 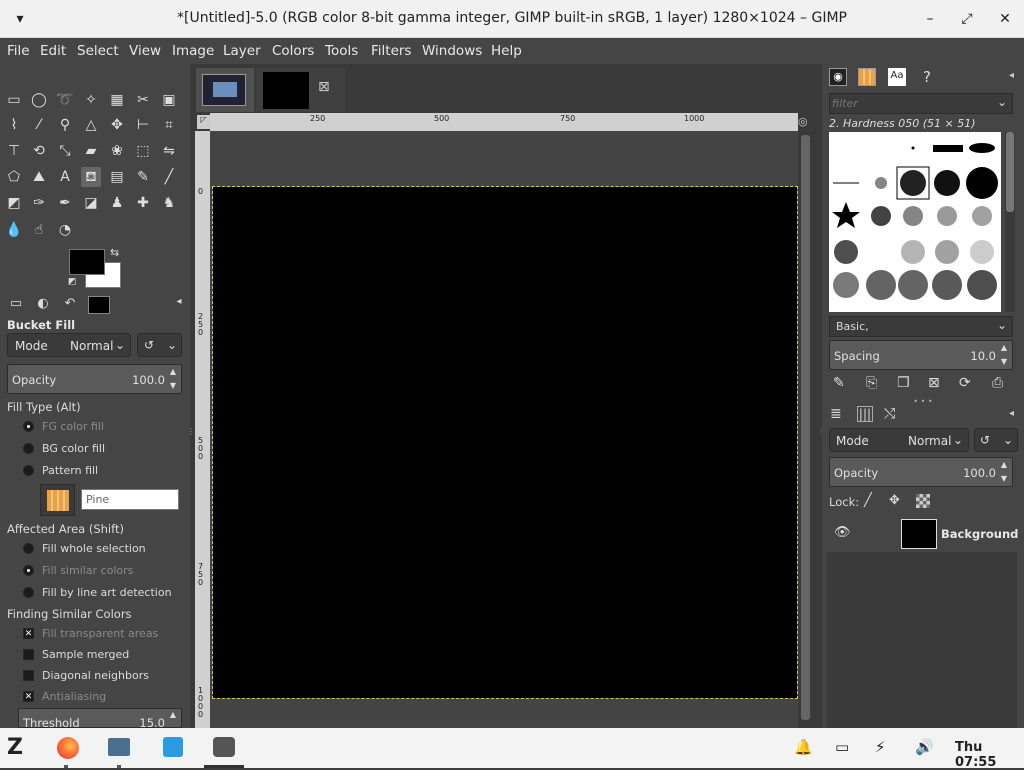 I want to click on diagonal-neighbors-checkbox, so click(x=28, y=675).